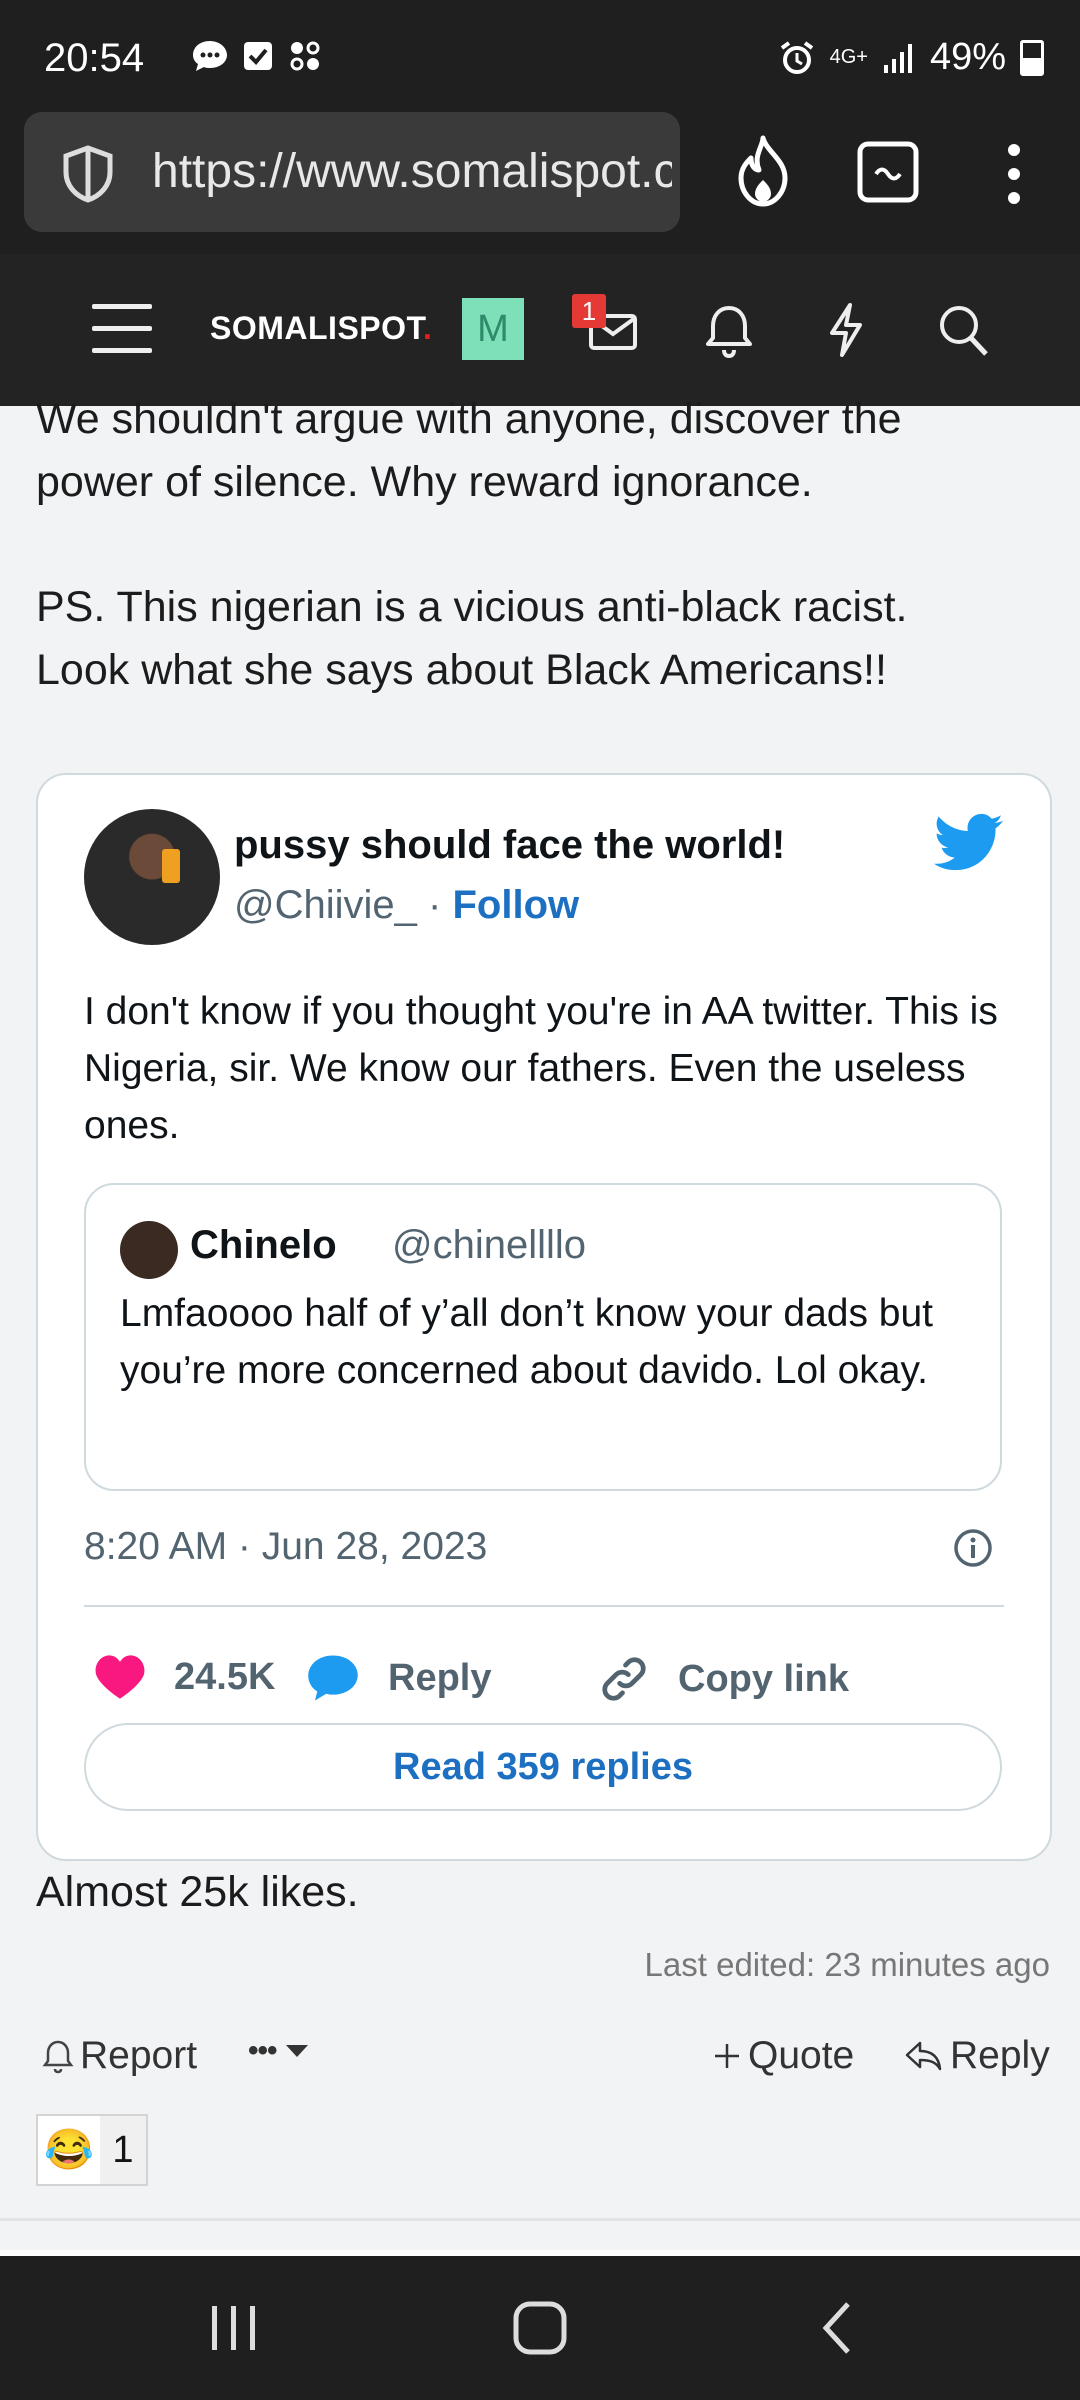 The height and width of the screenshot is (2400, 1080). I want to click on copy-link-action: Copy link, so click(723, 1679).